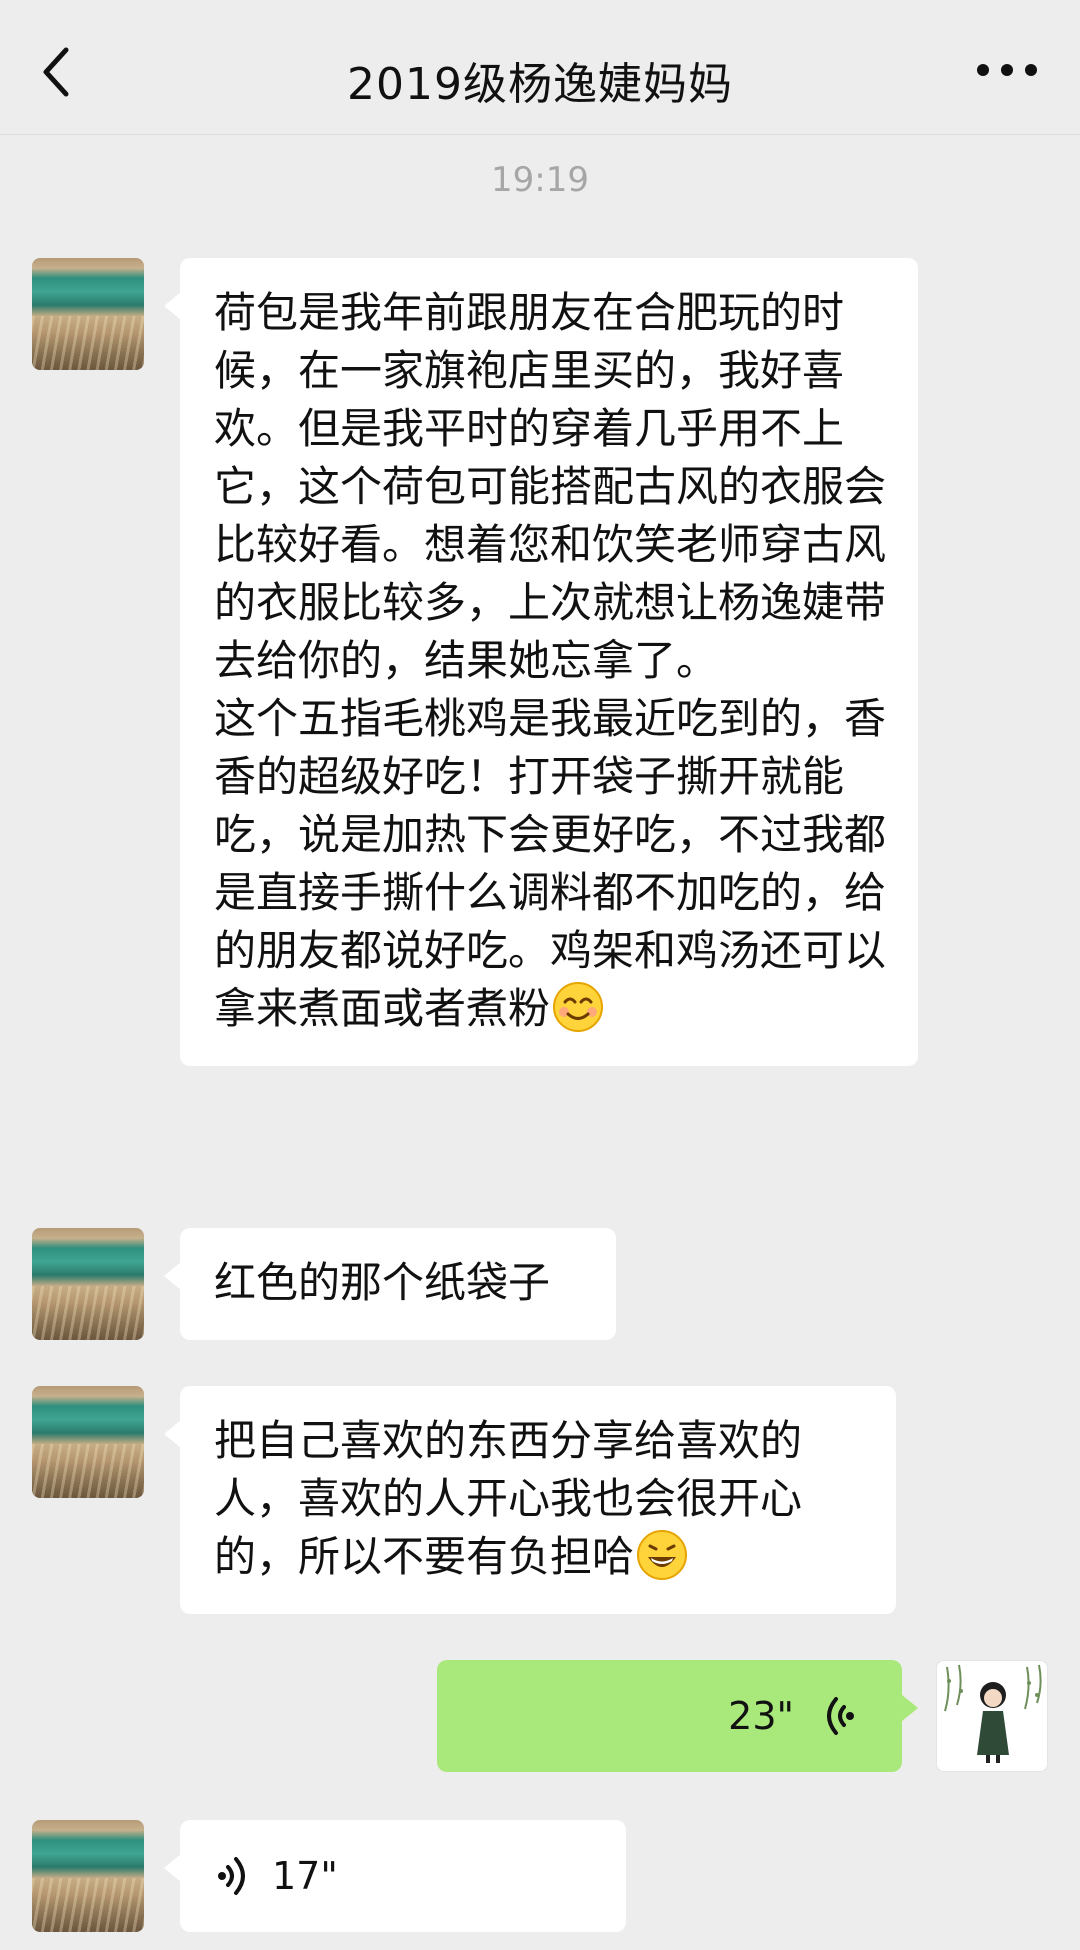 The height and width of the screenshot is (1950, 1080). What do you see at coordinates (305, 1876) in the screenshot?
I see `voice-duration: 17"` at bounding box center [305, 1876].